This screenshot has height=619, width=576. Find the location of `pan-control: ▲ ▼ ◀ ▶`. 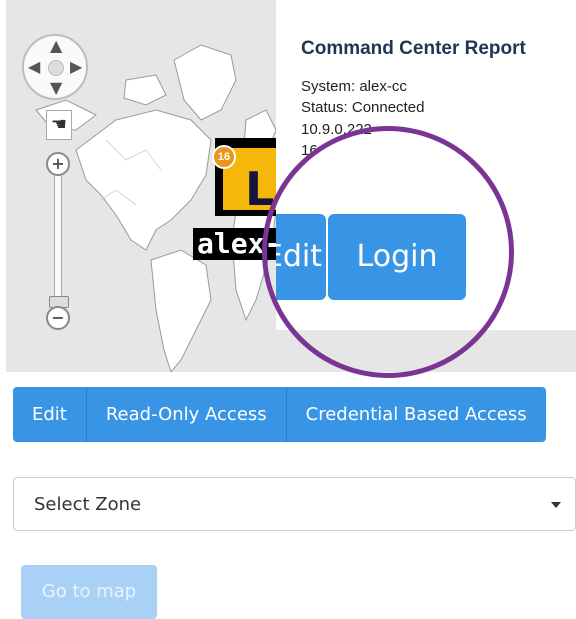

pan-control: ▲ ▼ ◀ ▶ is located at coordinates (55, 67).